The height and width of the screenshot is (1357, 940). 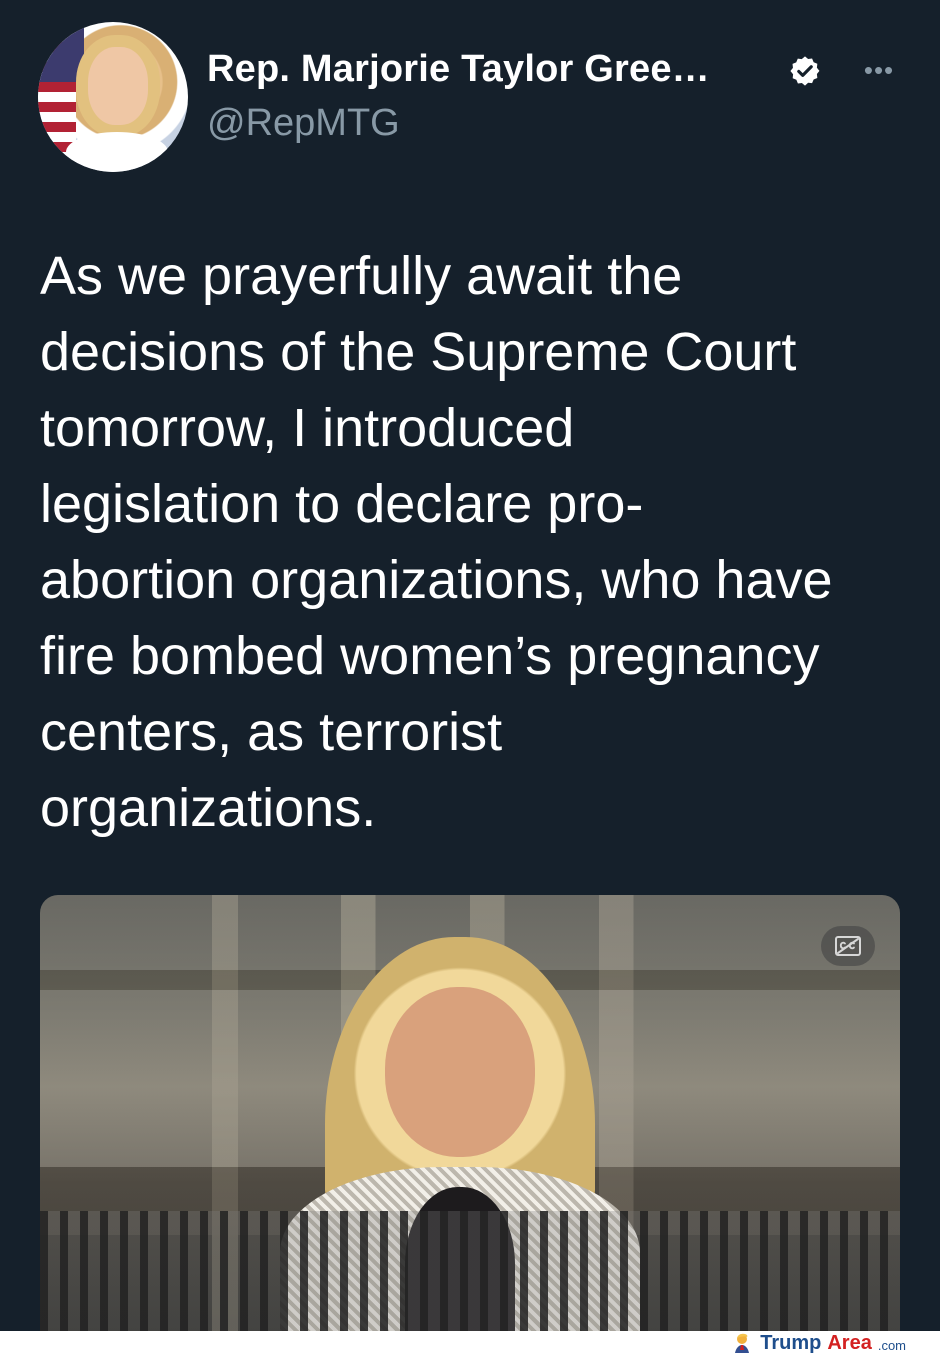 I want to click on avatar-face, so click(x=118, y=86).